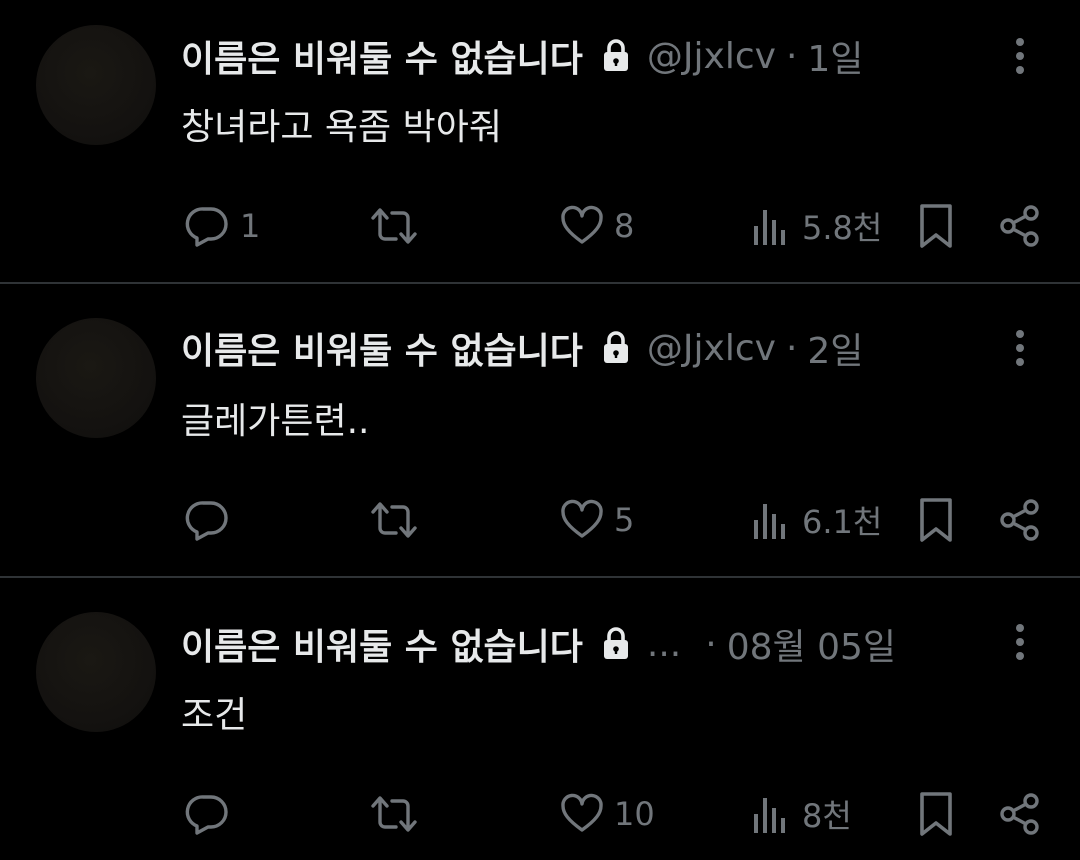  I want to click on tweet-text: 창녀라고 욕좀 박아줘, so click(341, 127).